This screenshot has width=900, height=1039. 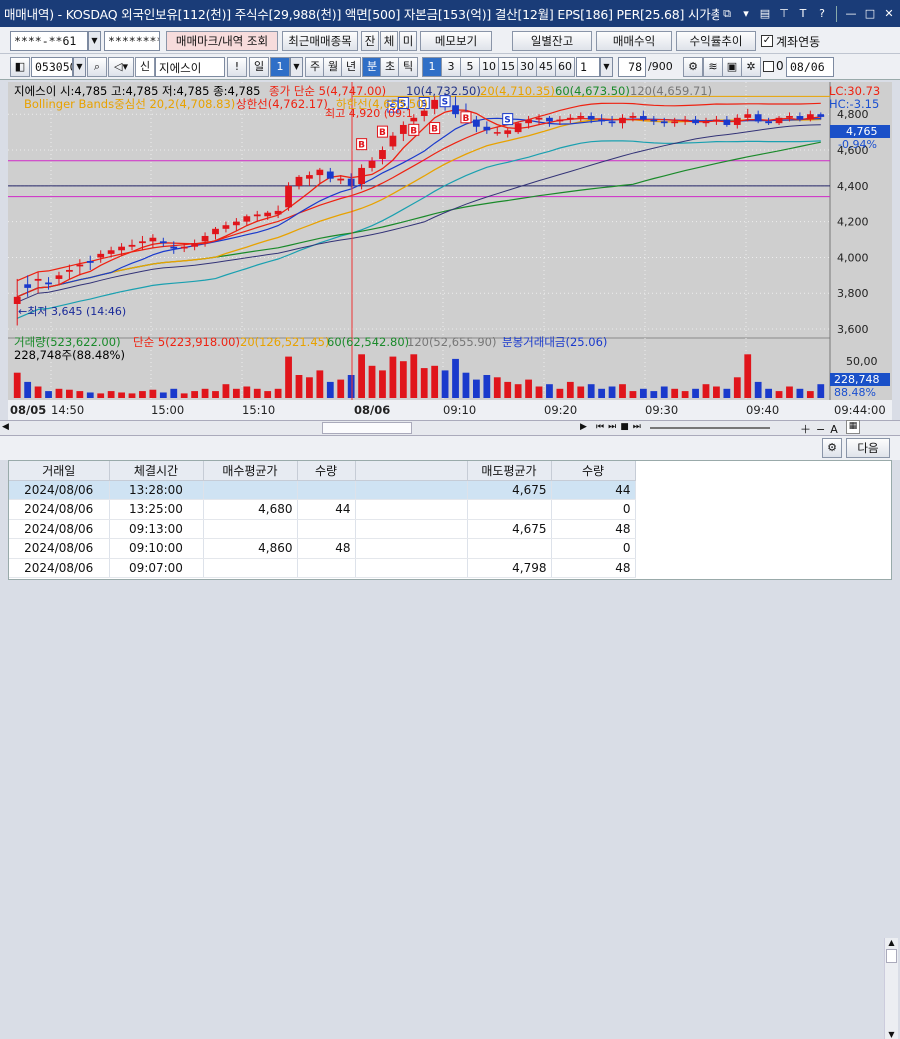 I want to click on interval-30-button: 30, so click(x=527, y=67).